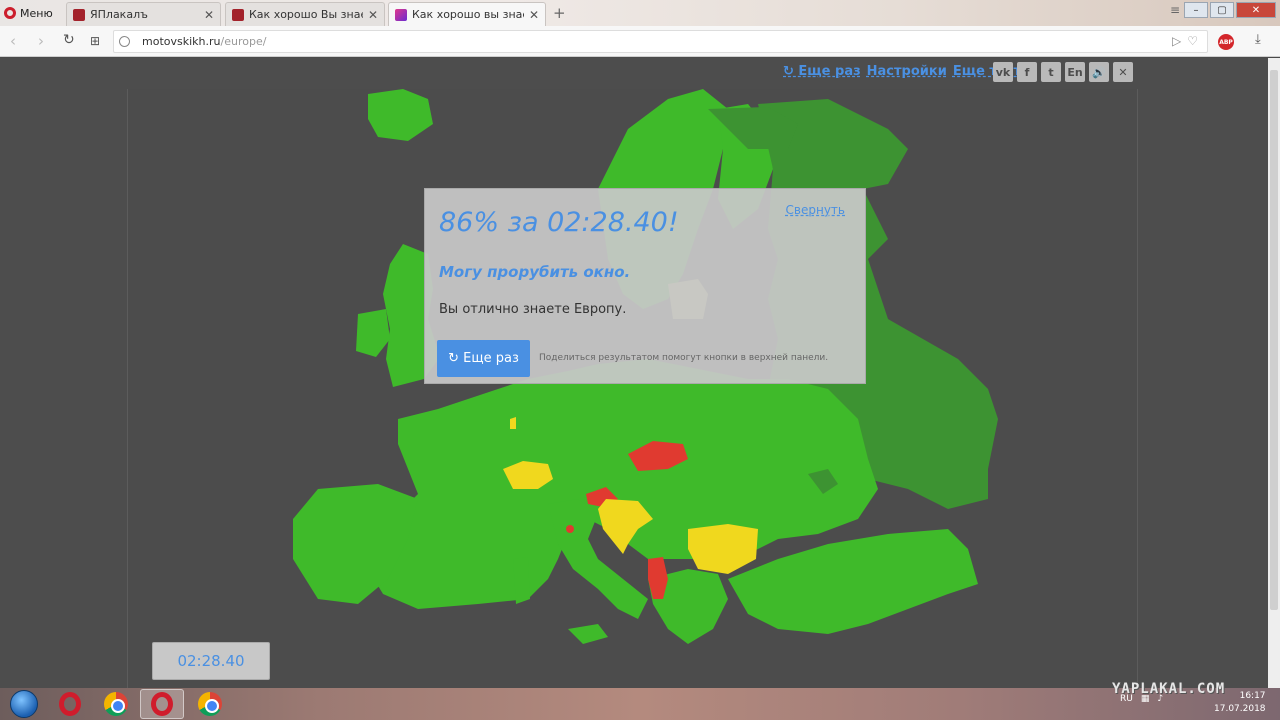 The height and width of the screenshot is (720, 1280). Describe the element at coordinates (41, 41) in the screenshot. I see `forward-icon: ›` at that location.